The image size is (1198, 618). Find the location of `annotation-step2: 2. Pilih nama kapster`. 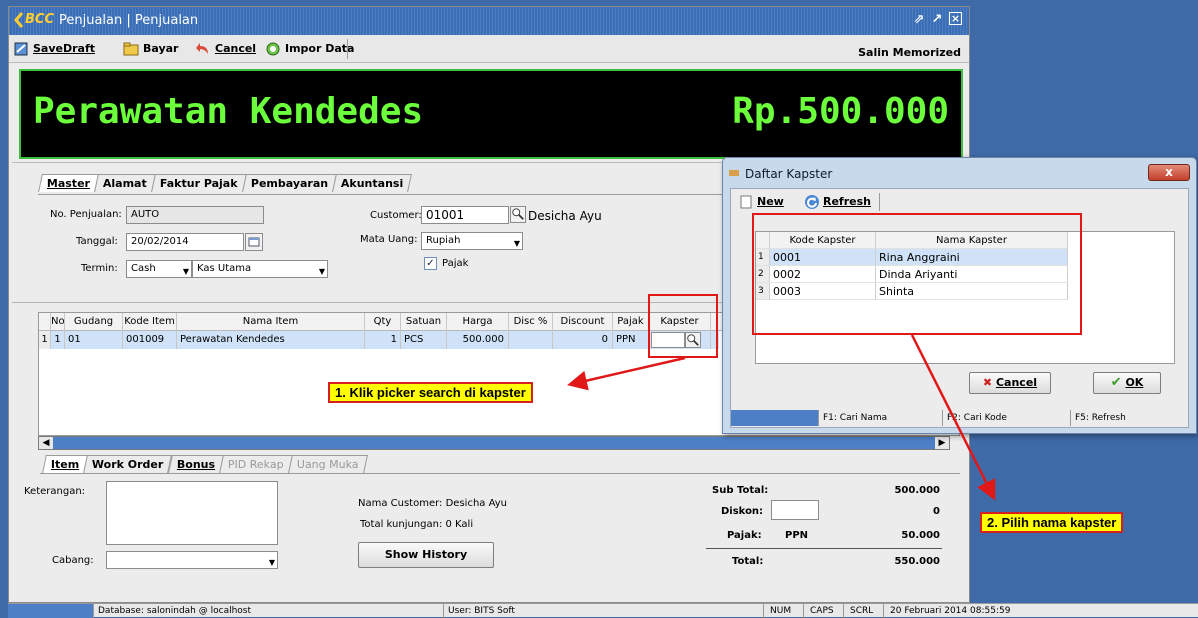

annotation-step2: 2. Pilih nama kapster is located at coordinates (1052, 522).